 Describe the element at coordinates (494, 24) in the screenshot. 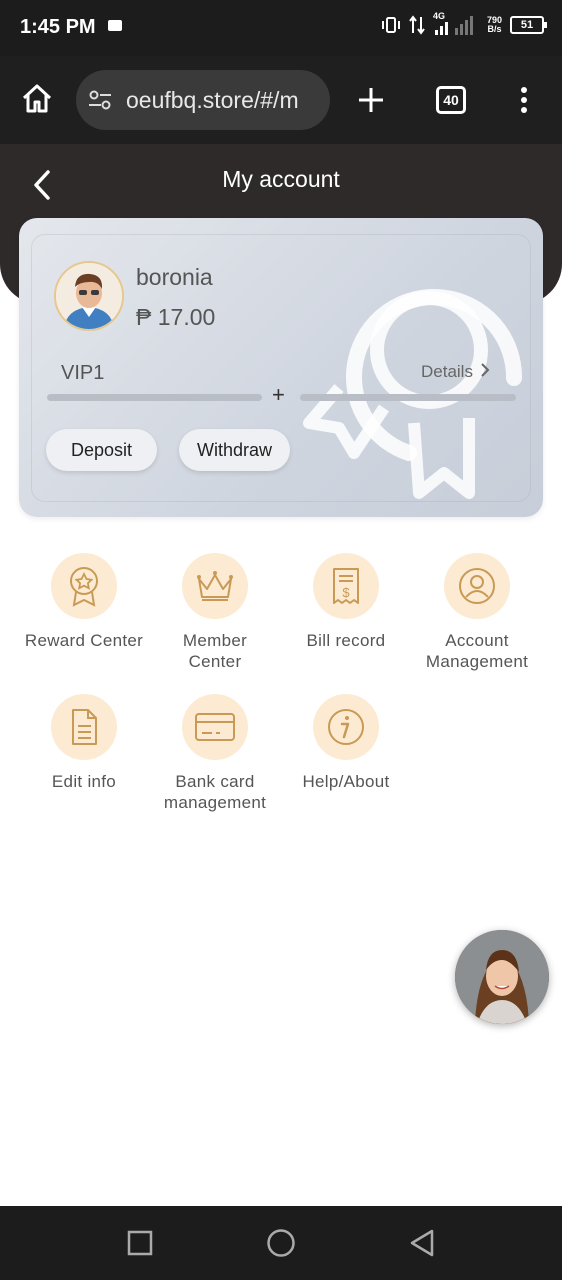

I see `network-speed: 790 B/s` at that location.